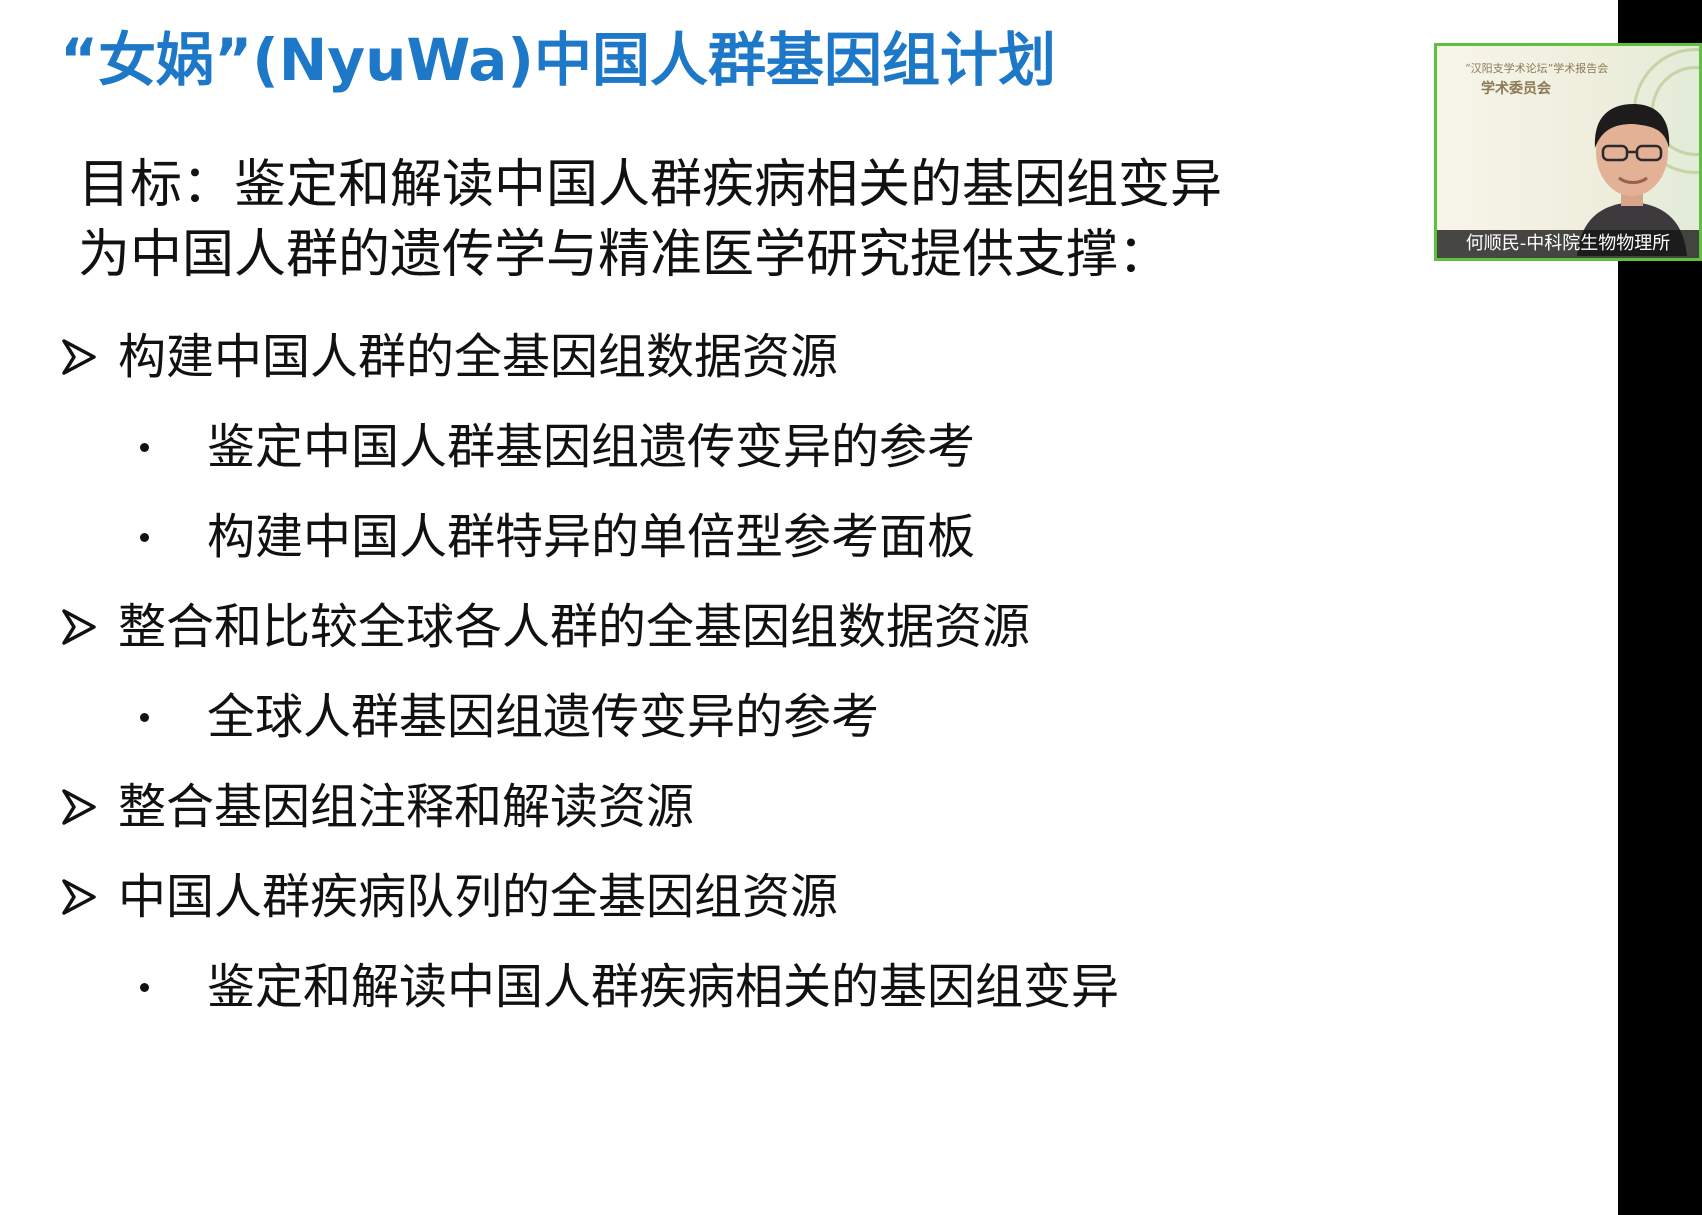 This screenshot has height=1215, width=1702. Describe the element at coordinates (543, 717) in the screenshot. I see `sub-bullet-text: 全球人群基因组遗传变异的参考` at that location.